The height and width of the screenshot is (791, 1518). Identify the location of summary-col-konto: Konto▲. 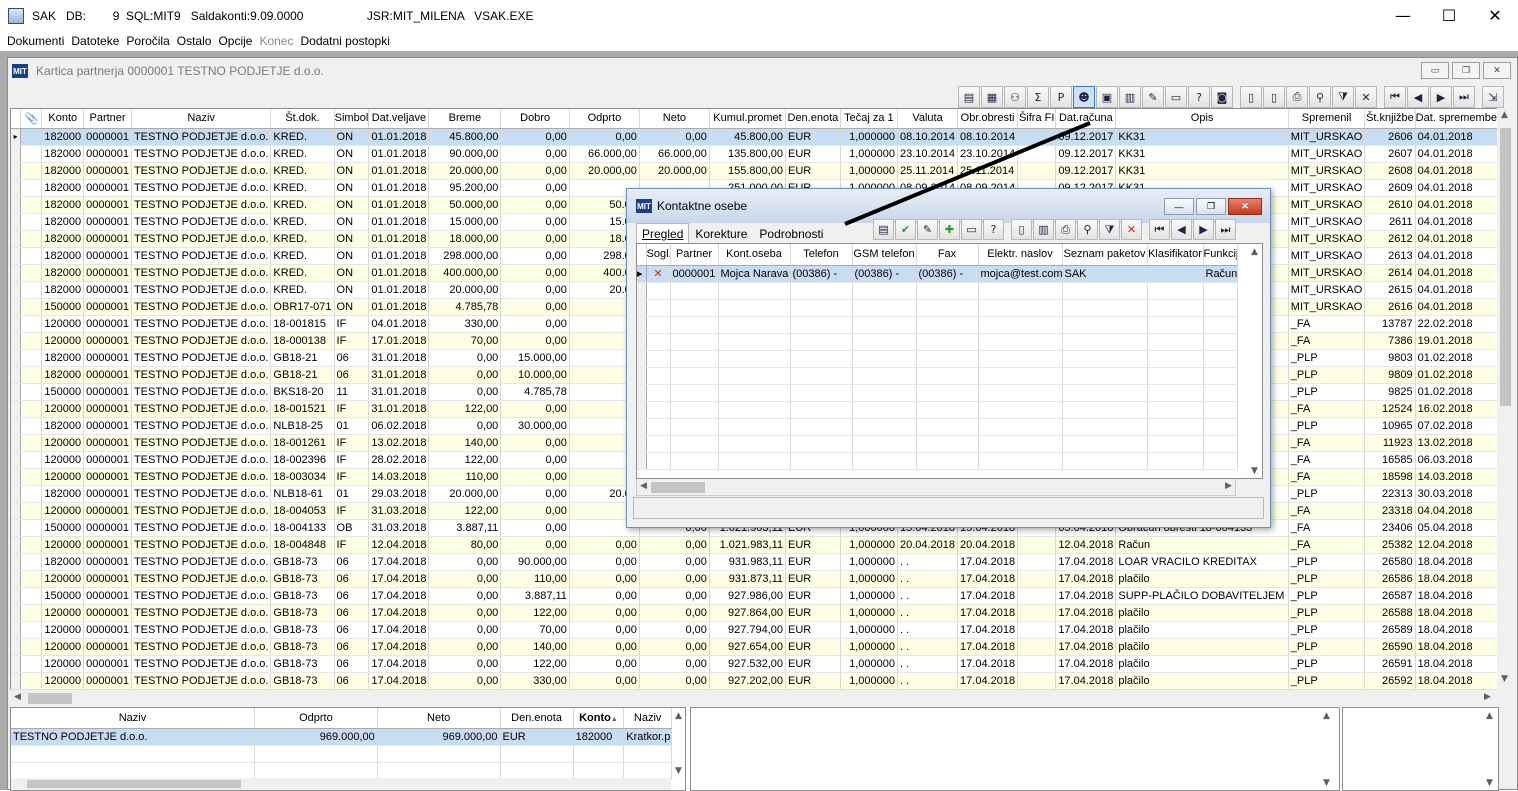
(599, 718).